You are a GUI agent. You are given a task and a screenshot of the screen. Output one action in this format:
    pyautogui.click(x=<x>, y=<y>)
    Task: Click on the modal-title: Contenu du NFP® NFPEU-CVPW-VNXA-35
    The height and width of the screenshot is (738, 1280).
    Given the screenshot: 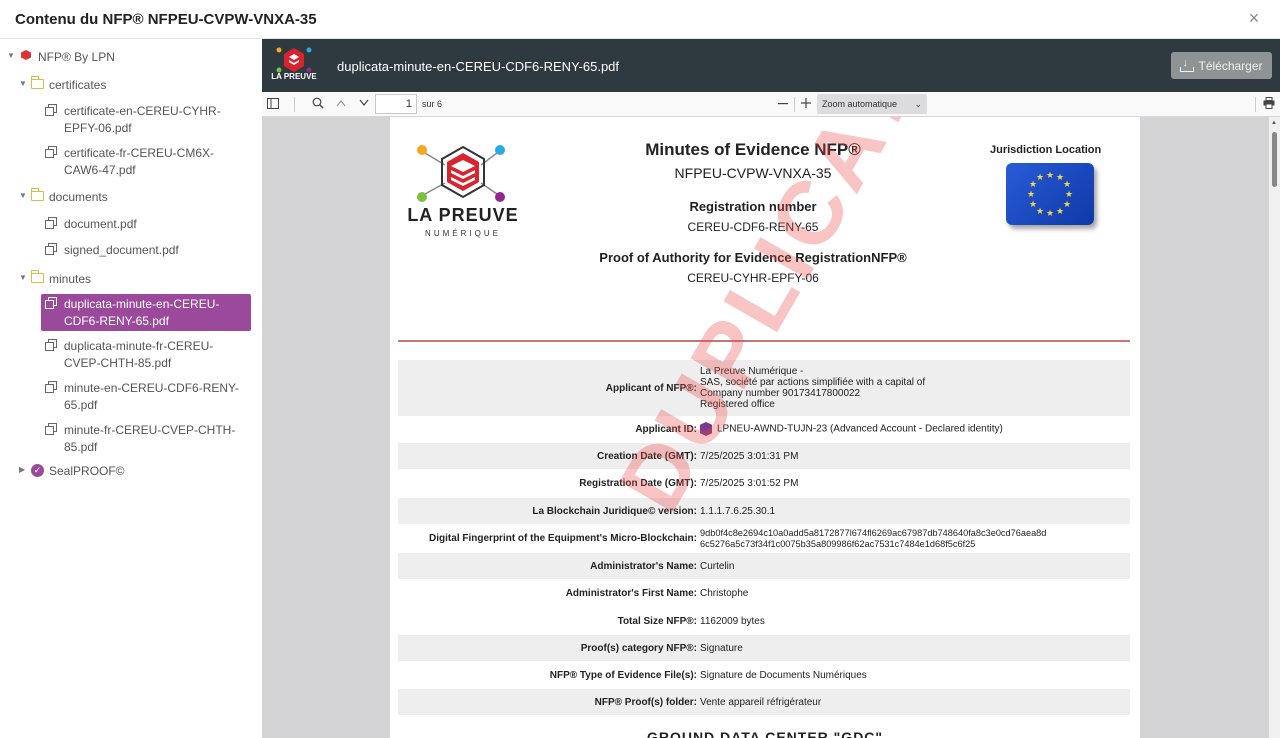 What is the action you would take?
    pyautogui.click(x=166, y=19)
    